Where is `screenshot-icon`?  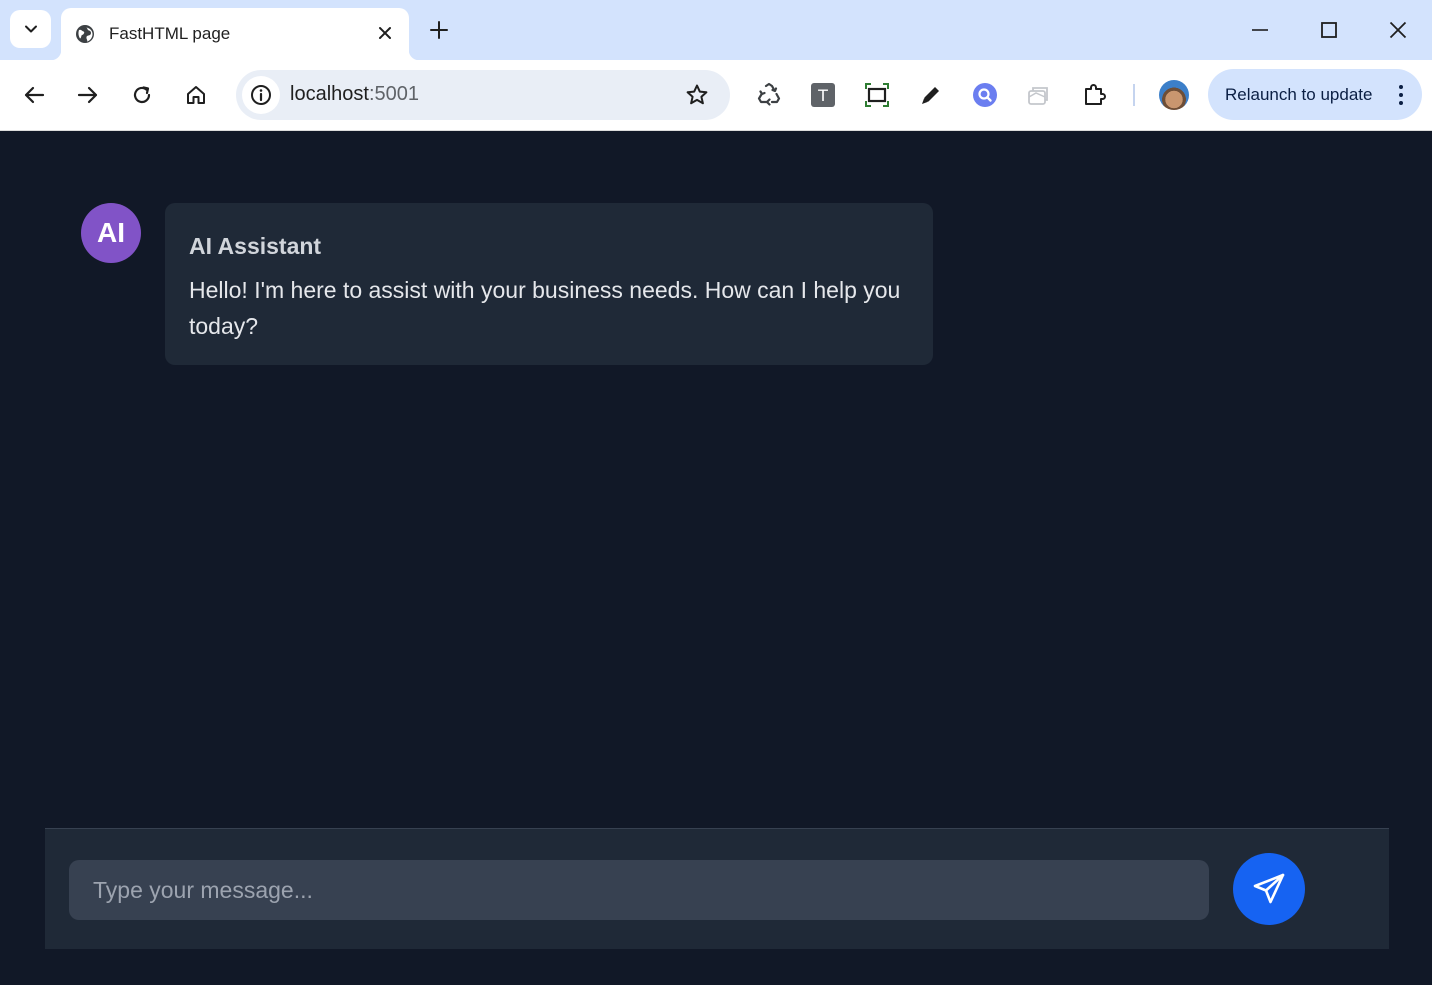
screenshot-icon is located at coordinates (877, 95).